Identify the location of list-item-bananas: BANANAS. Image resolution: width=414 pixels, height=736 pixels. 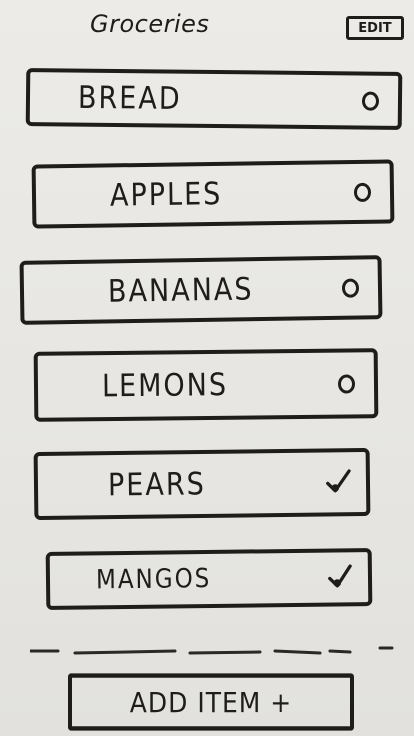
(201, 290).